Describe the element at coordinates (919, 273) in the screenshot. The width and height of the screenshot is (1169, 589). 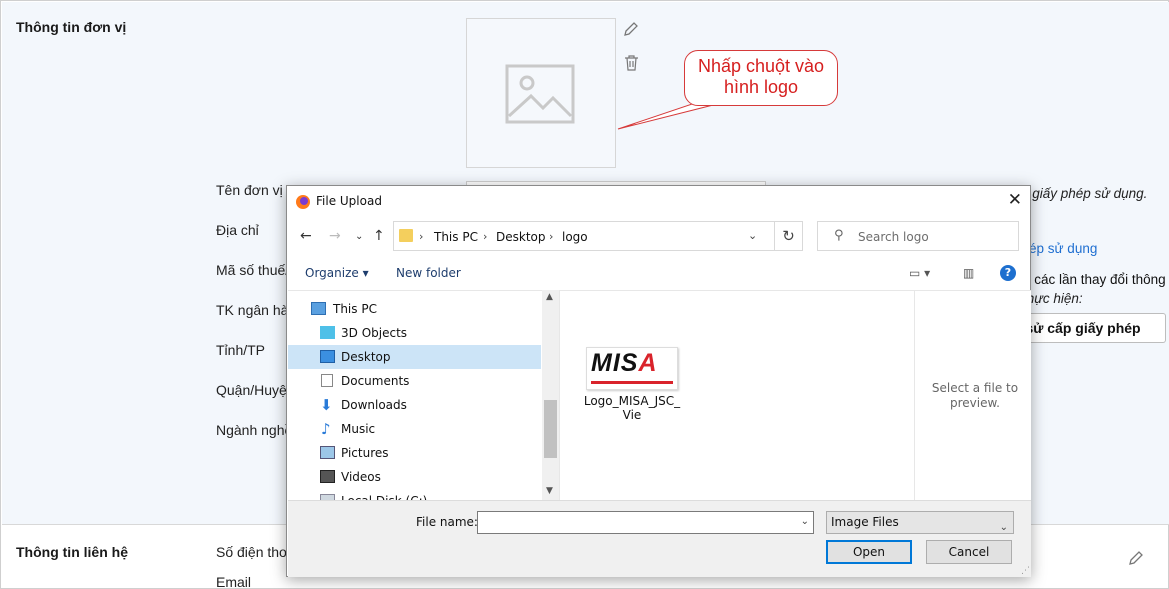
I see `view-options-icon: ▭ ▾` at that location.